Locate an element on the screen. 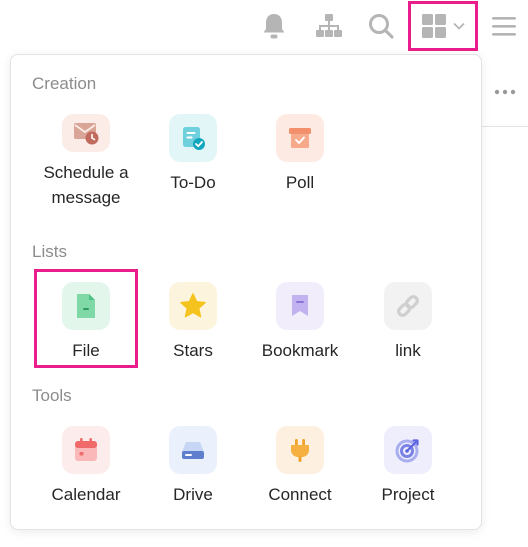 This screenshot has height=547, width=528. hamburger-icon is located at coordinates (504, 26).